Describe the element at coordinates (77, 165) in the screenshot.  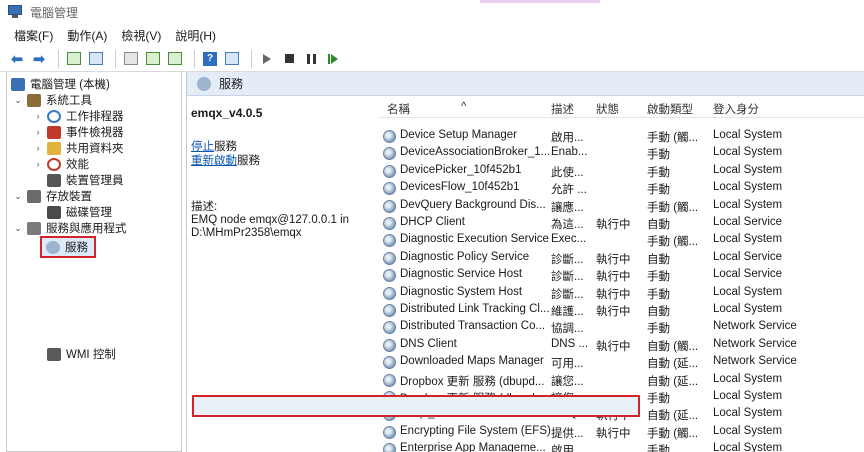
I see `tree-label: 效能` at that location.